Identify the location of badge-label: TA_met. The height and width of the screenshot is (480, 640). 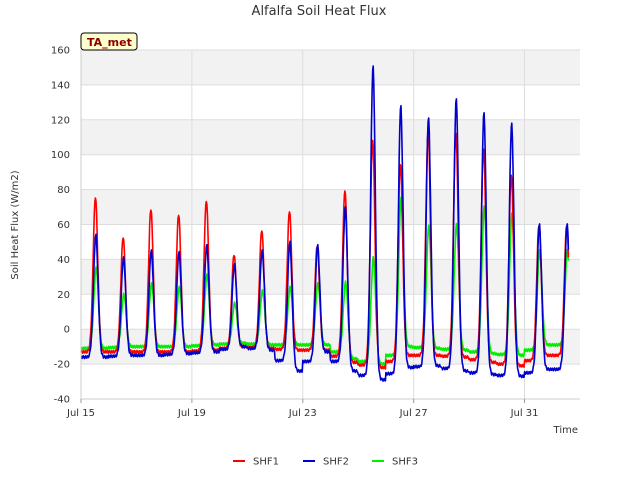
(109, 42).